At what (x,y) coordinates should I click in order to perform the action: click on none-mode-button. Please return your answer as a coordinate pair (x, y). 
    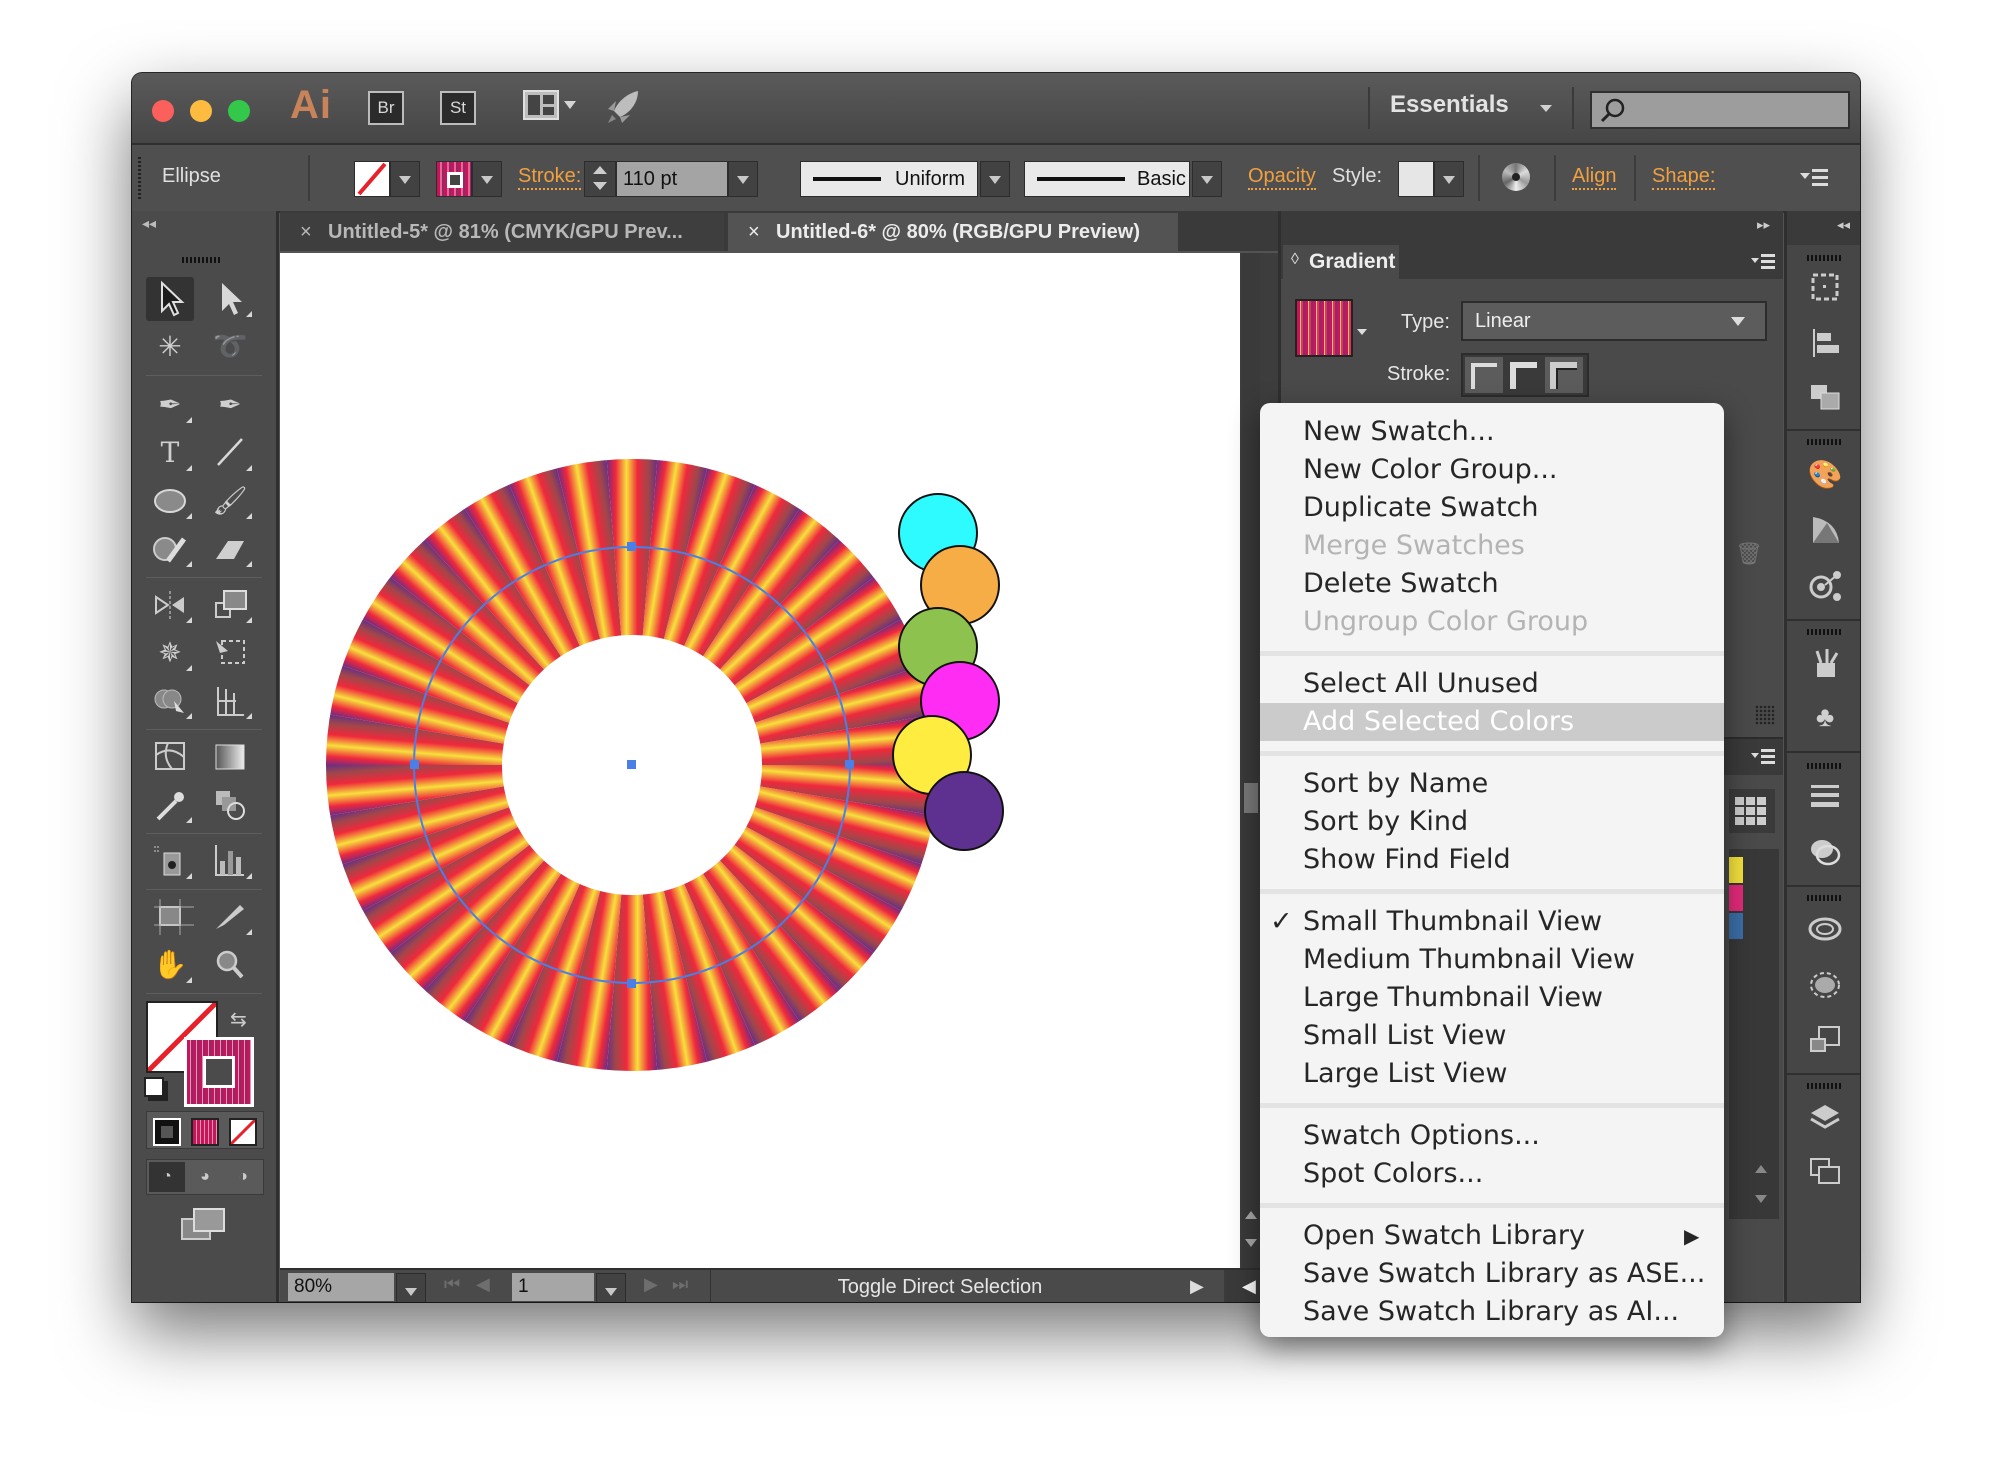
    Looking at the image, I should click on (243, 1132).